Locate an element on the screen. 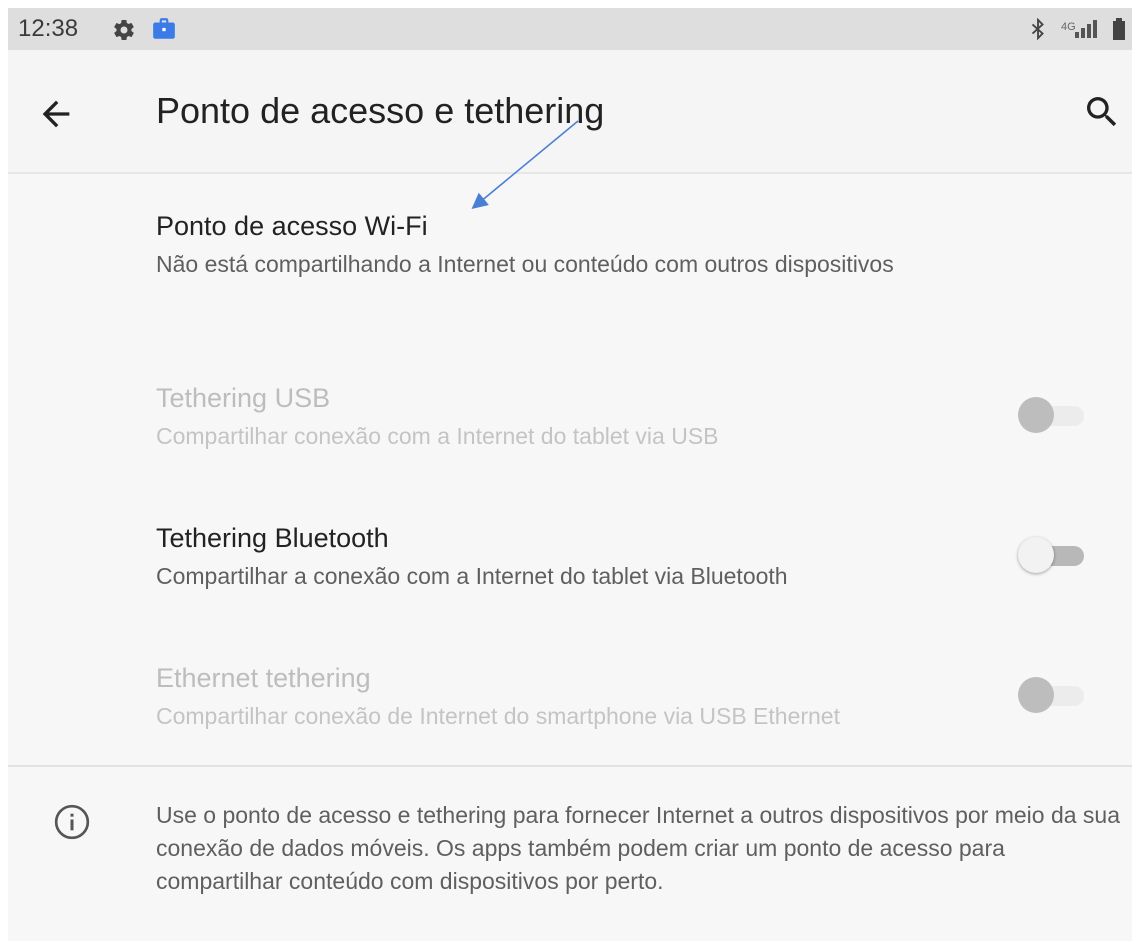  bluetooth-icon is located at coordinates (1038, 31).